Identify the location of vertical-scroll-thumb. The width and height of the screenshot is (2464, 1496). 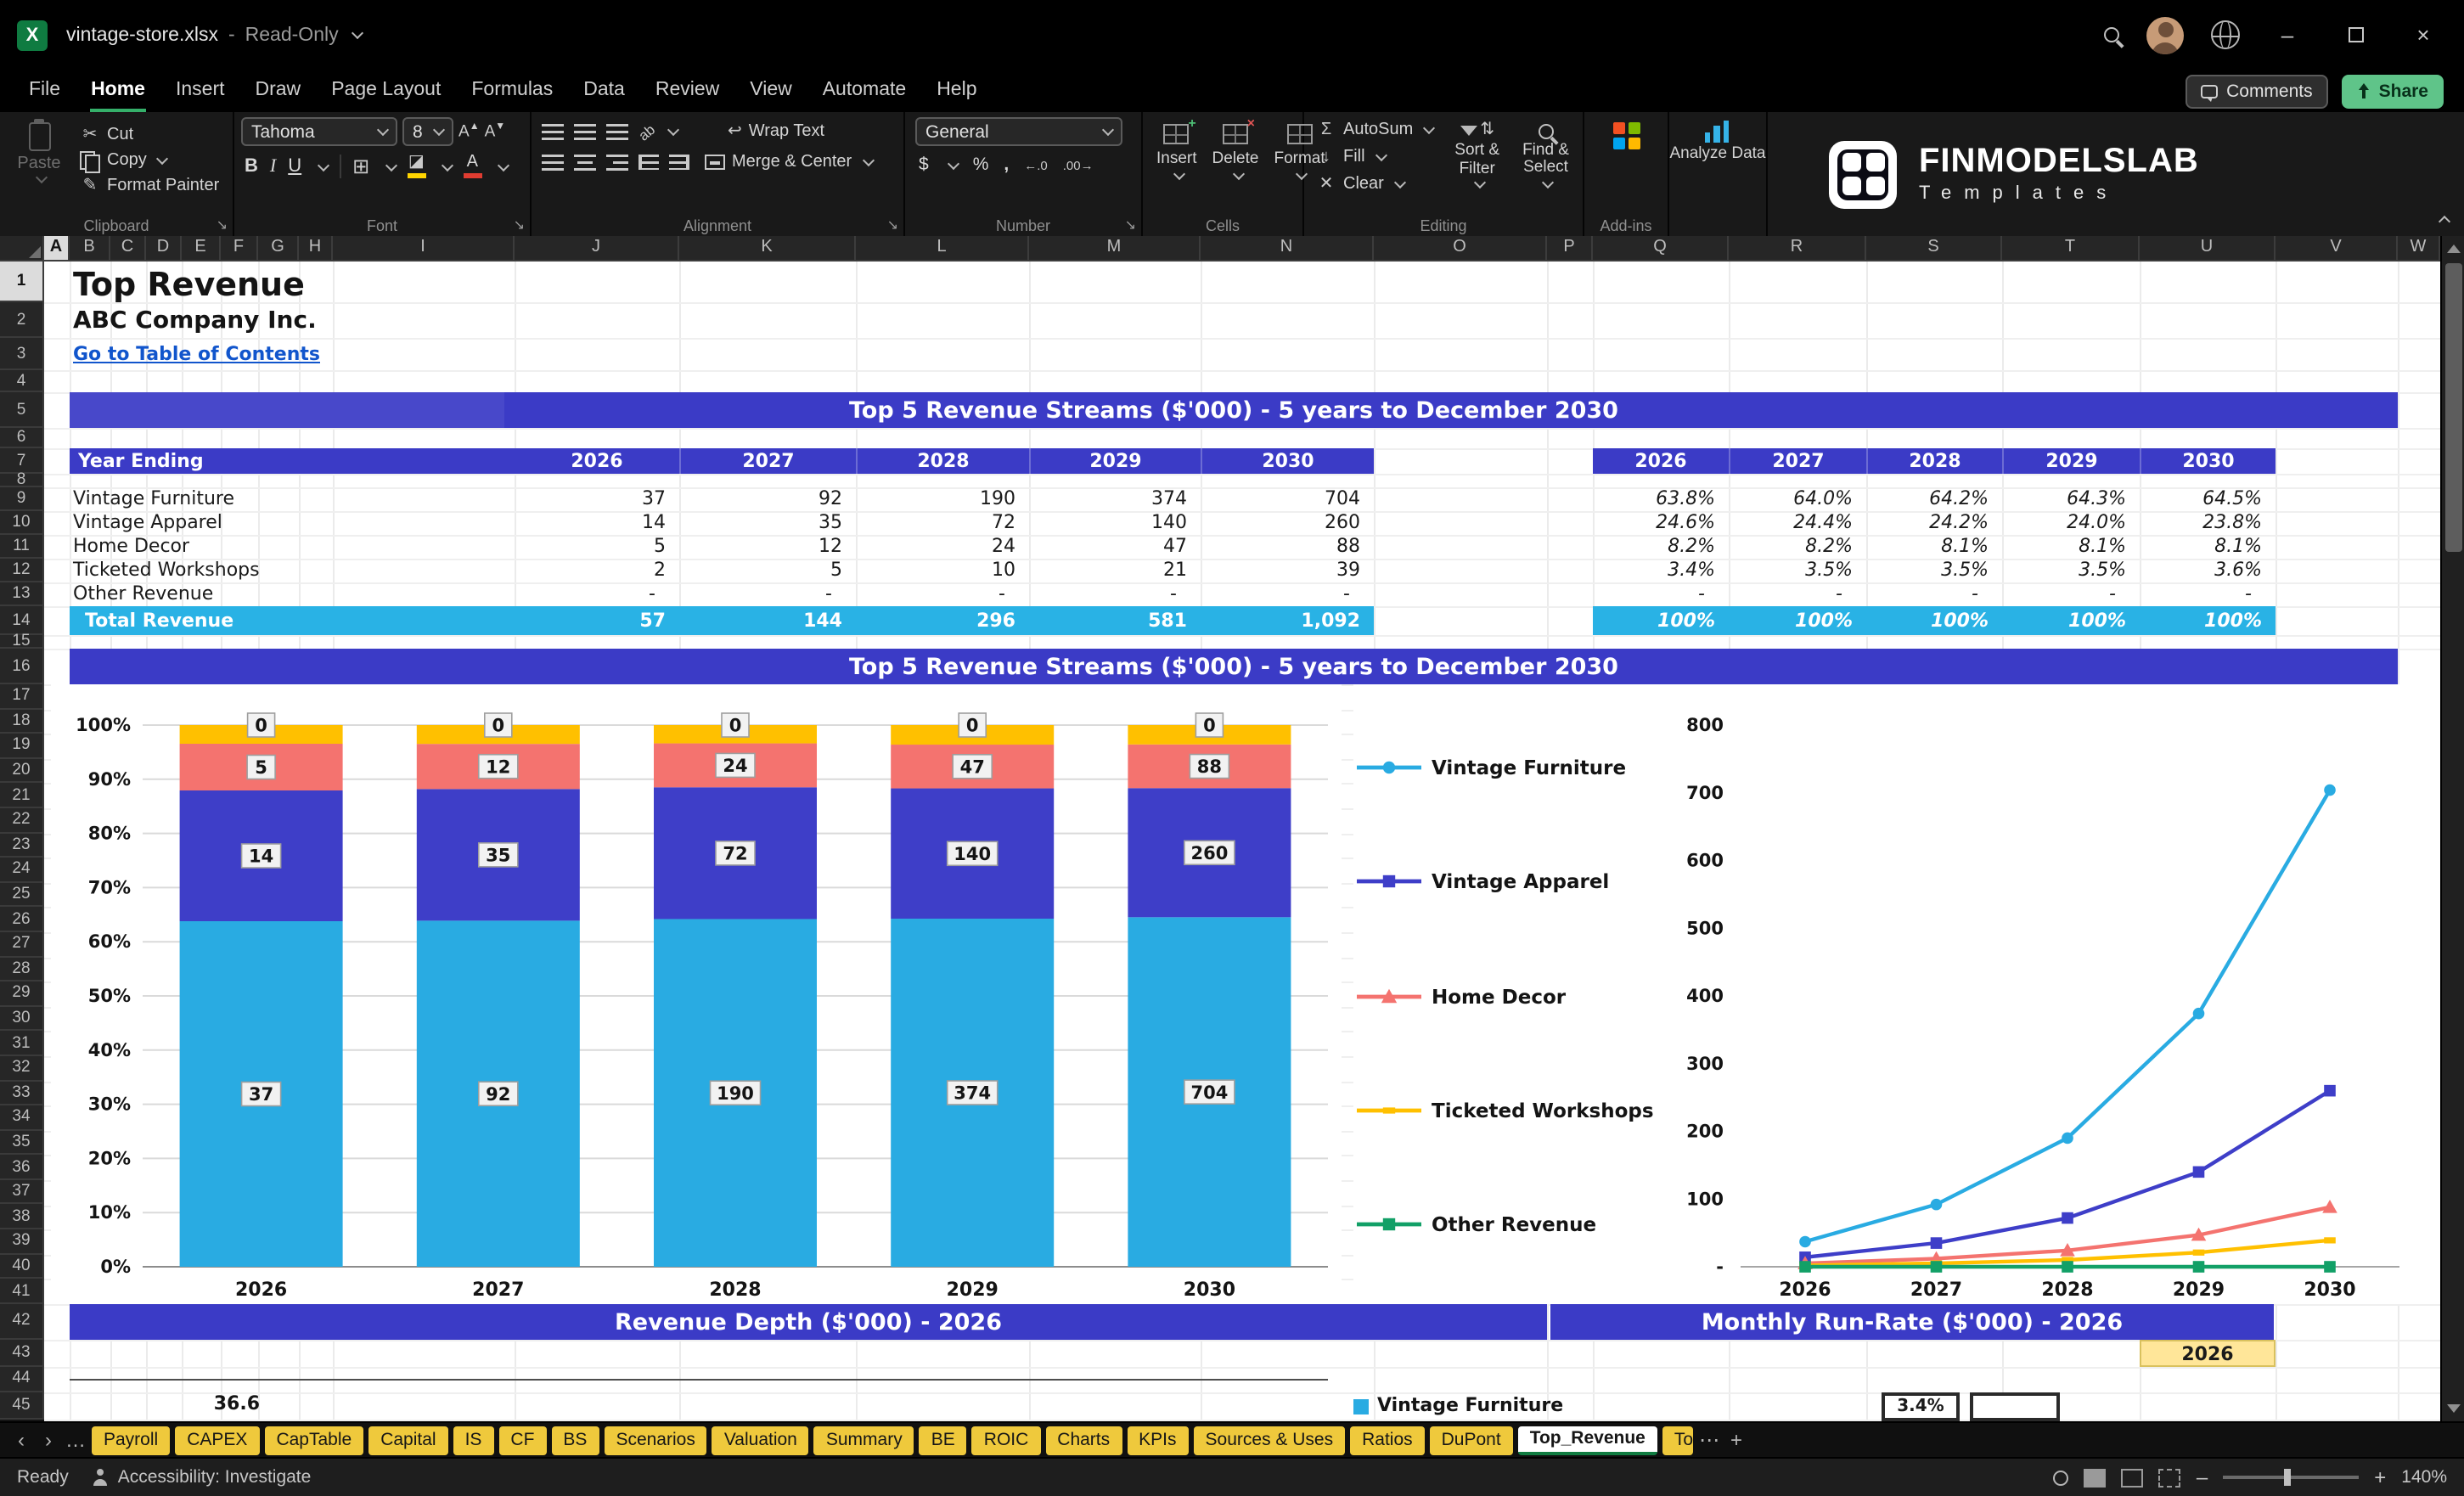
(2453, 407).